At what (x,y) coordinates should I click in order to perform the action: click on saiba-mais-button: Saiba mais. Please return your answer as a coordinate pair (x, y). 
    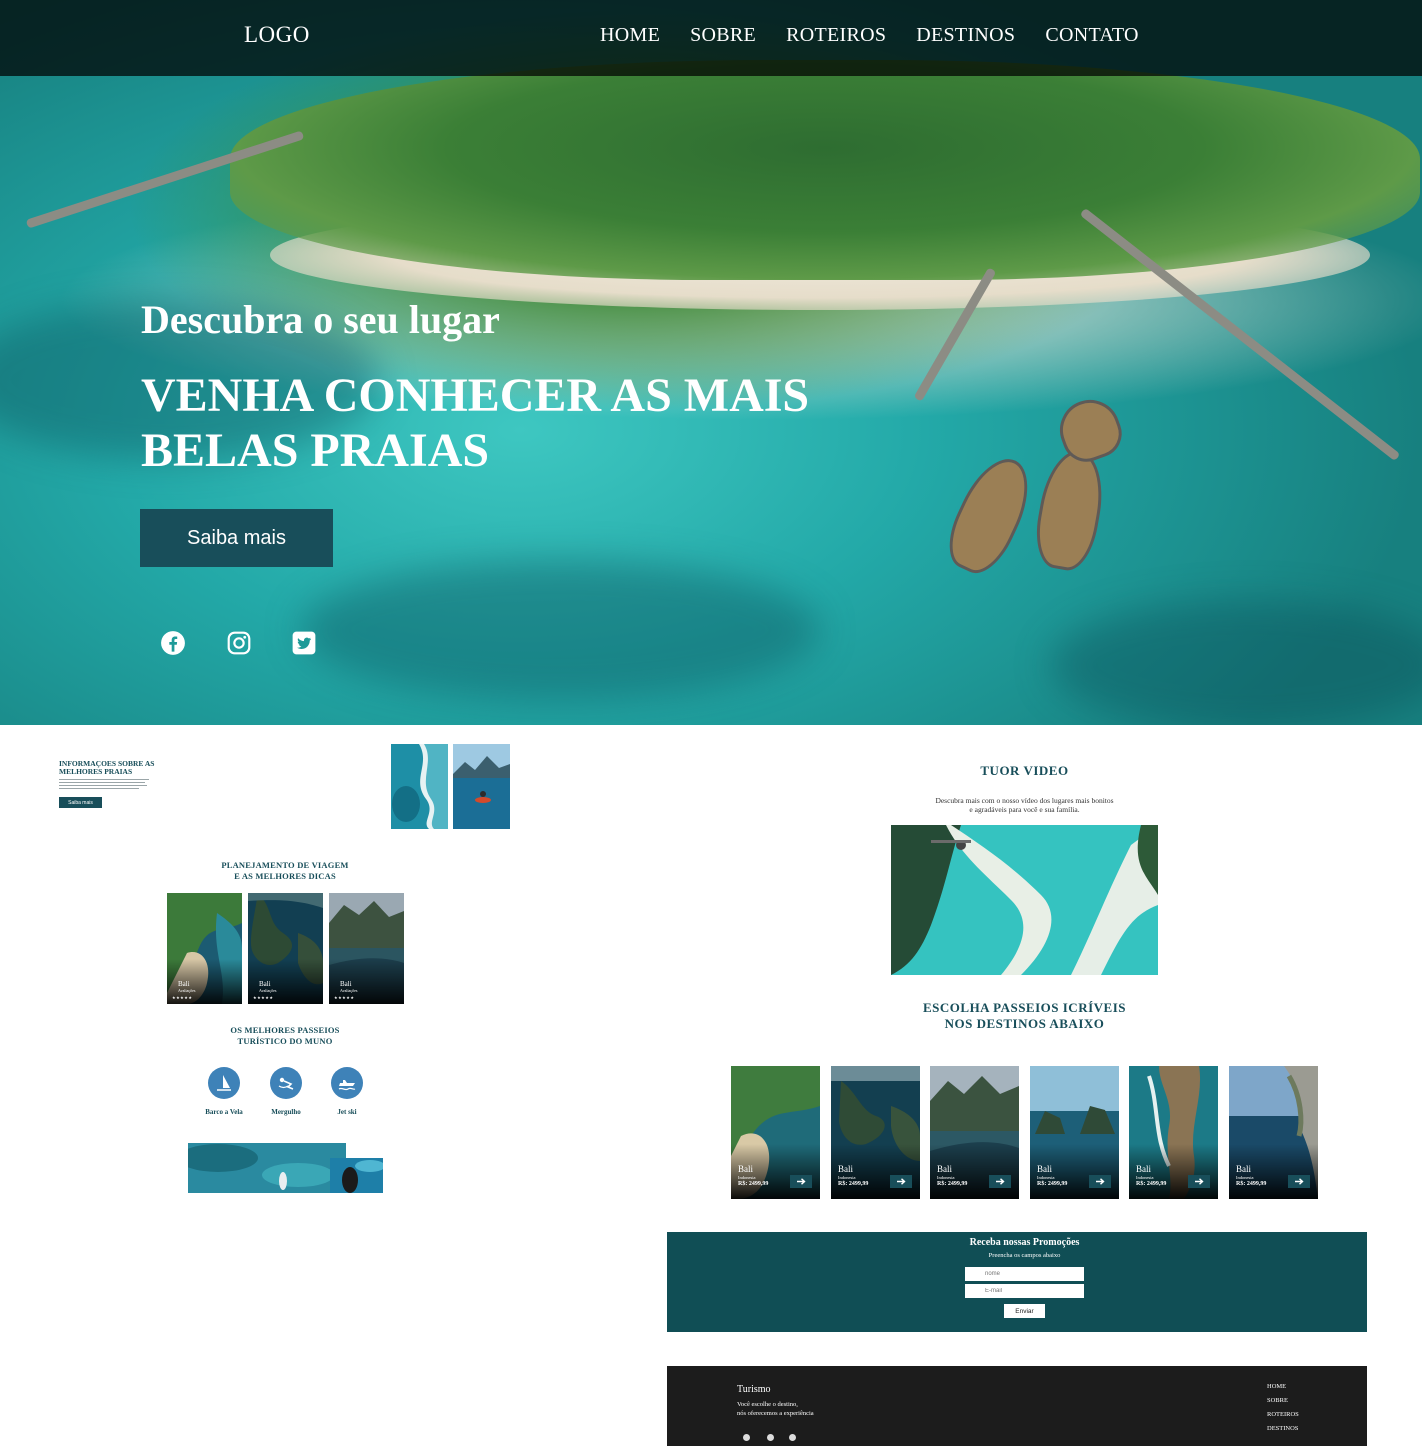
    Looking at the image, I should click on (236, 538).